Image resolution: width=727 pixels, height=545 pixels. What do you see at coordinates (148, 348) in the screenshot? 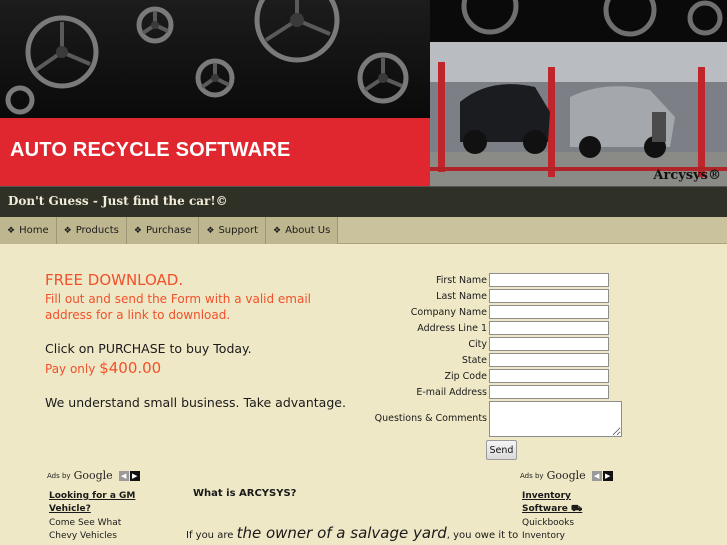
I see `click-purchase-text: Click on PURCHASE to buy Today.` at bounding box center [148, 348].